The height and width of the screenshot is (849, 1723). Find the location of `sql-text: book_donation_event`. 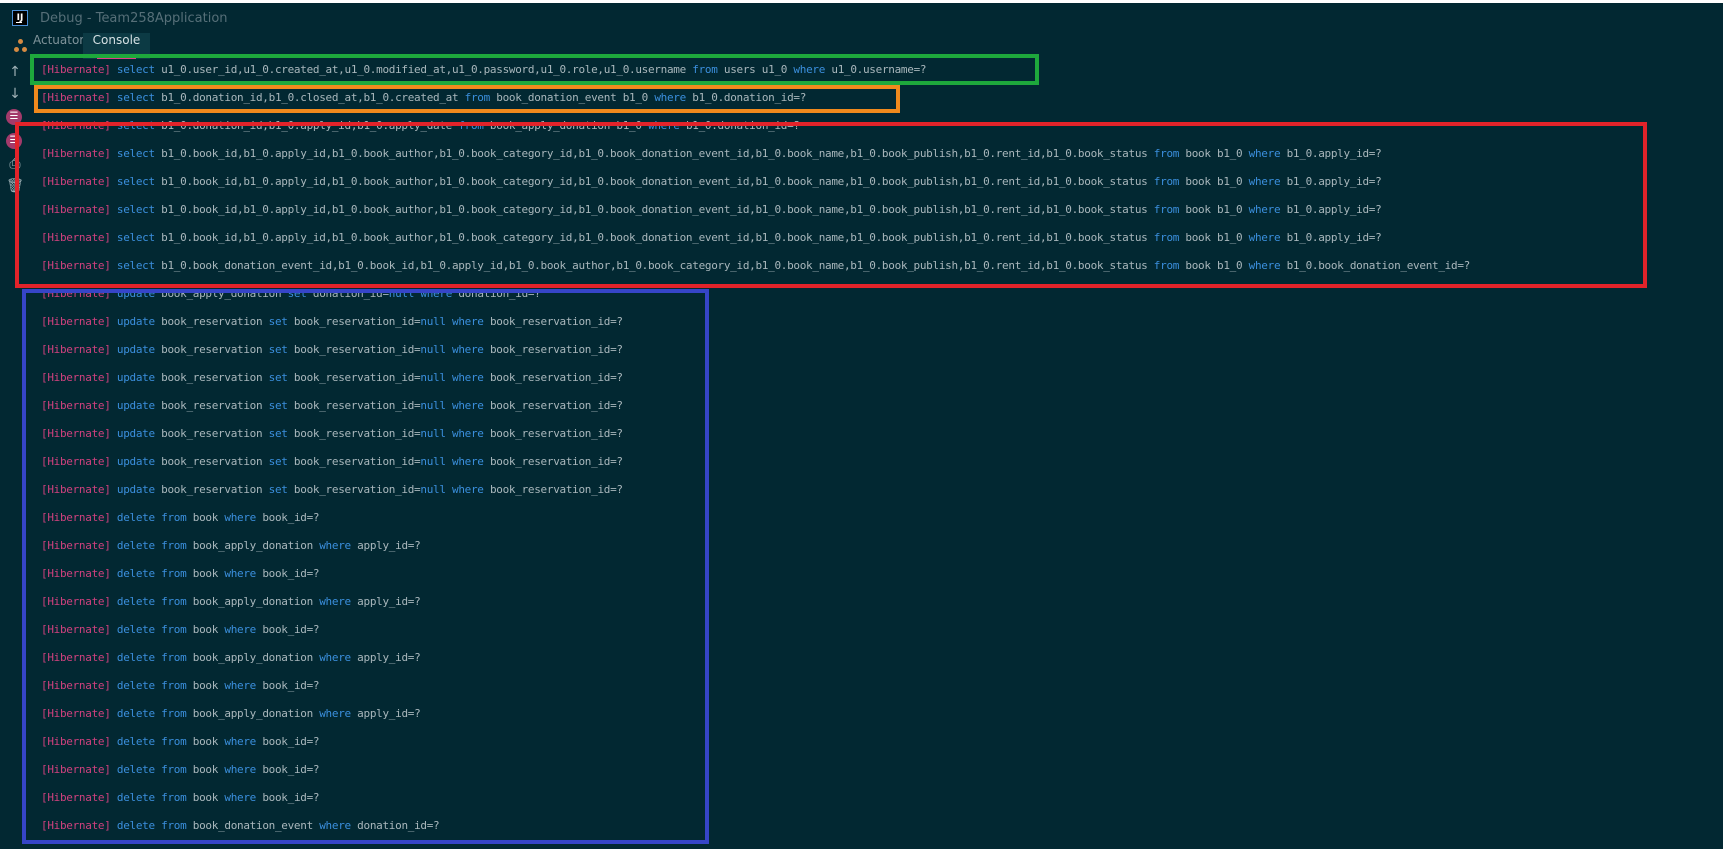

sql-text: book_donation_event is located at coordinates (253, 825).